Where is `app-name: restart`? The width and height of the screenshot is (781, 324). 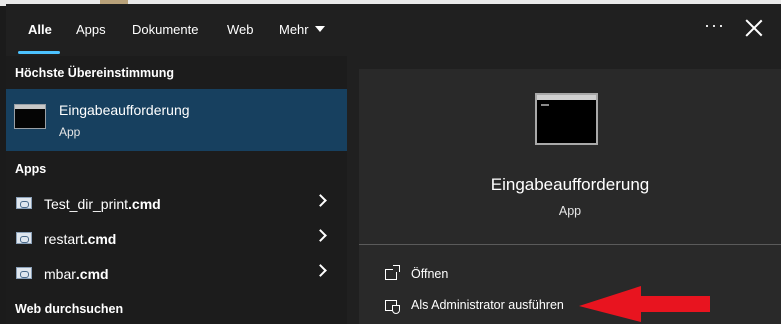 app-name: restart is located at coordinates (64, 239).